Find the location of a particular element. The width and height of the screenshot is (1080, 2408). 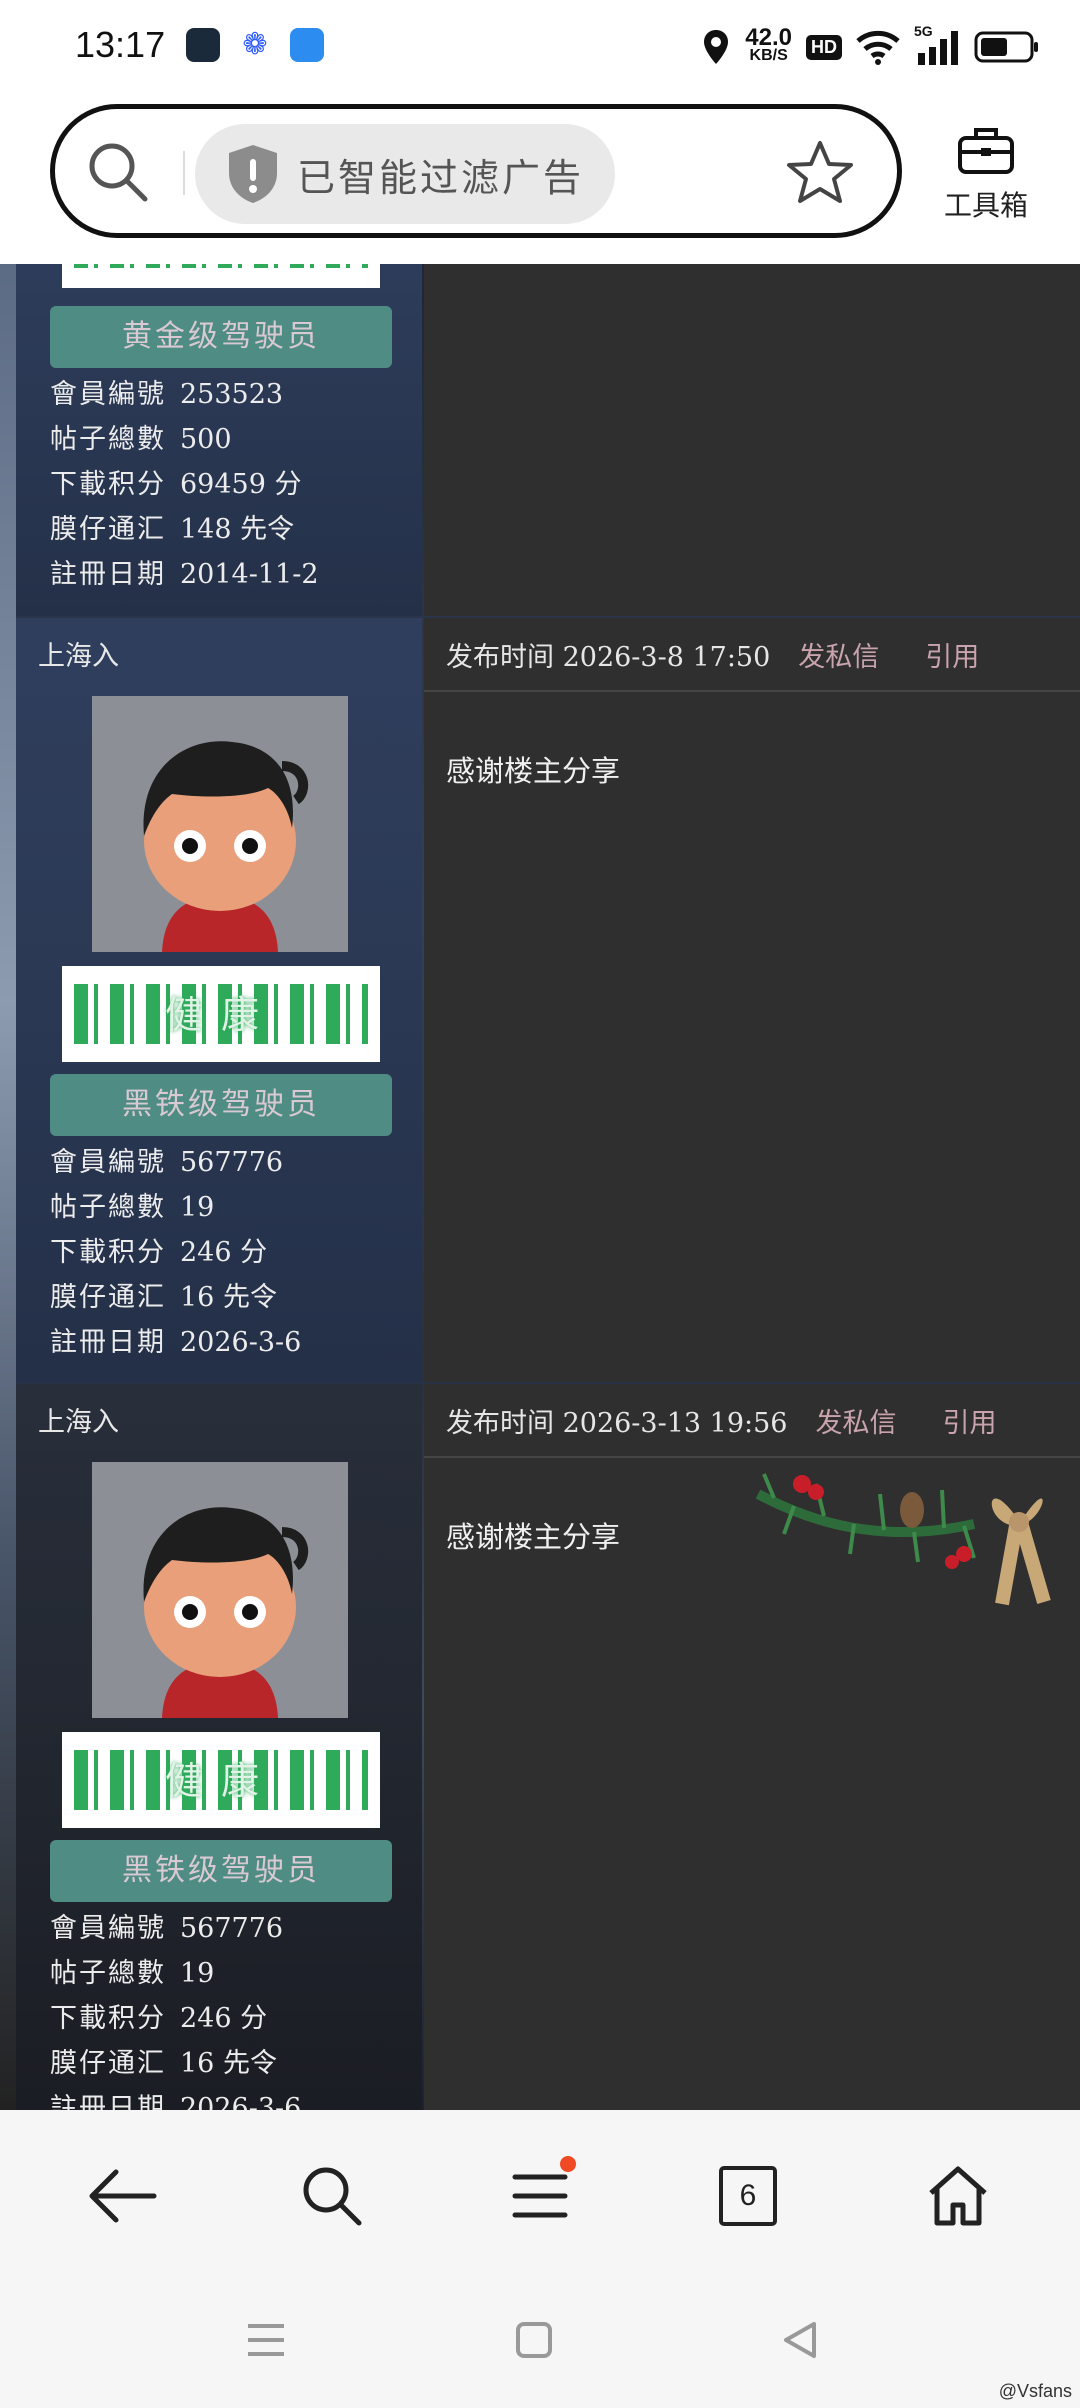

notification-dot is located at coordinates (568, 2164).